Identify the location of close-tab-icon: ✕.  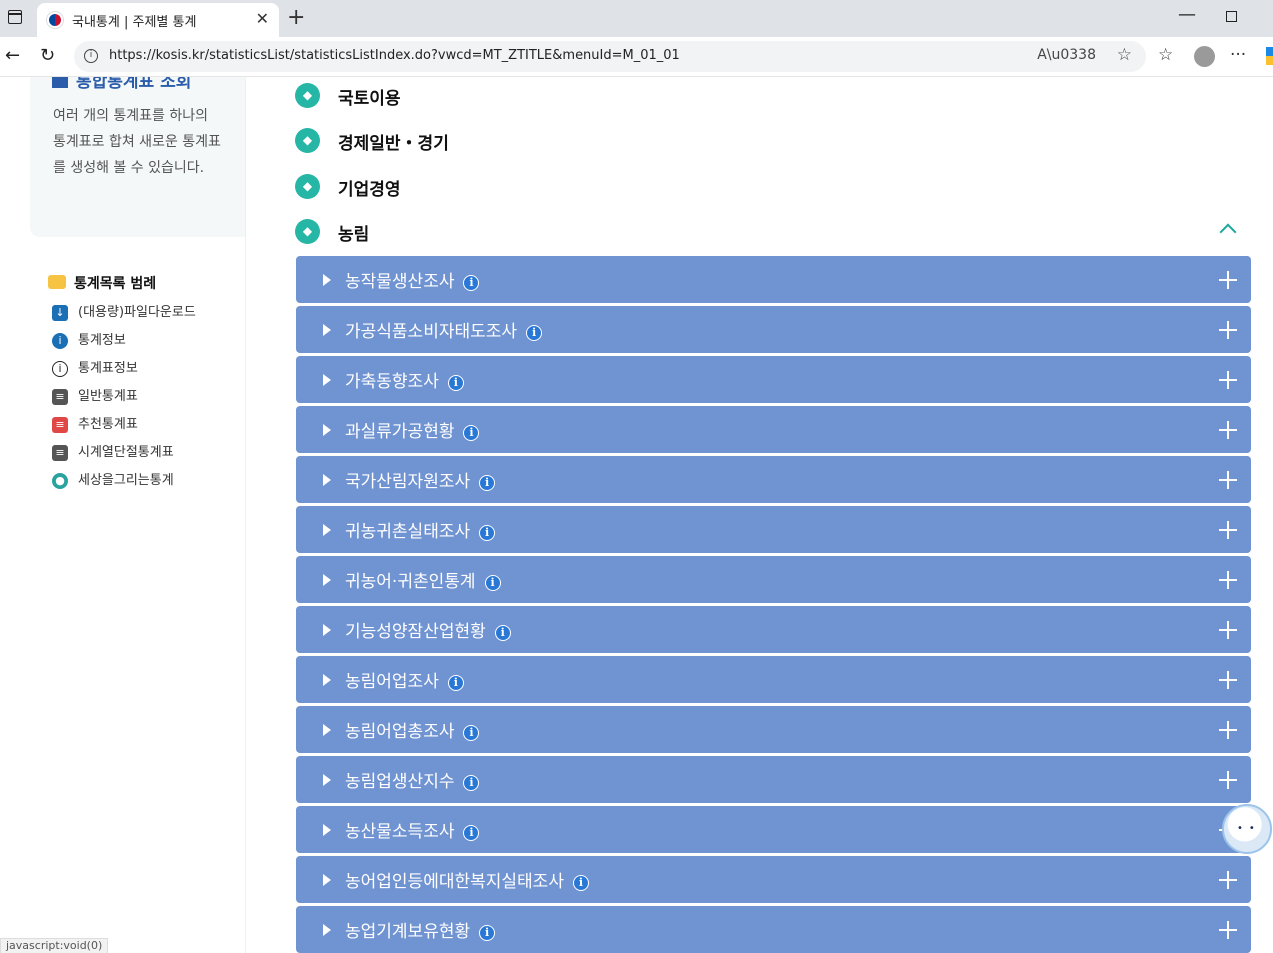
(262, 18).